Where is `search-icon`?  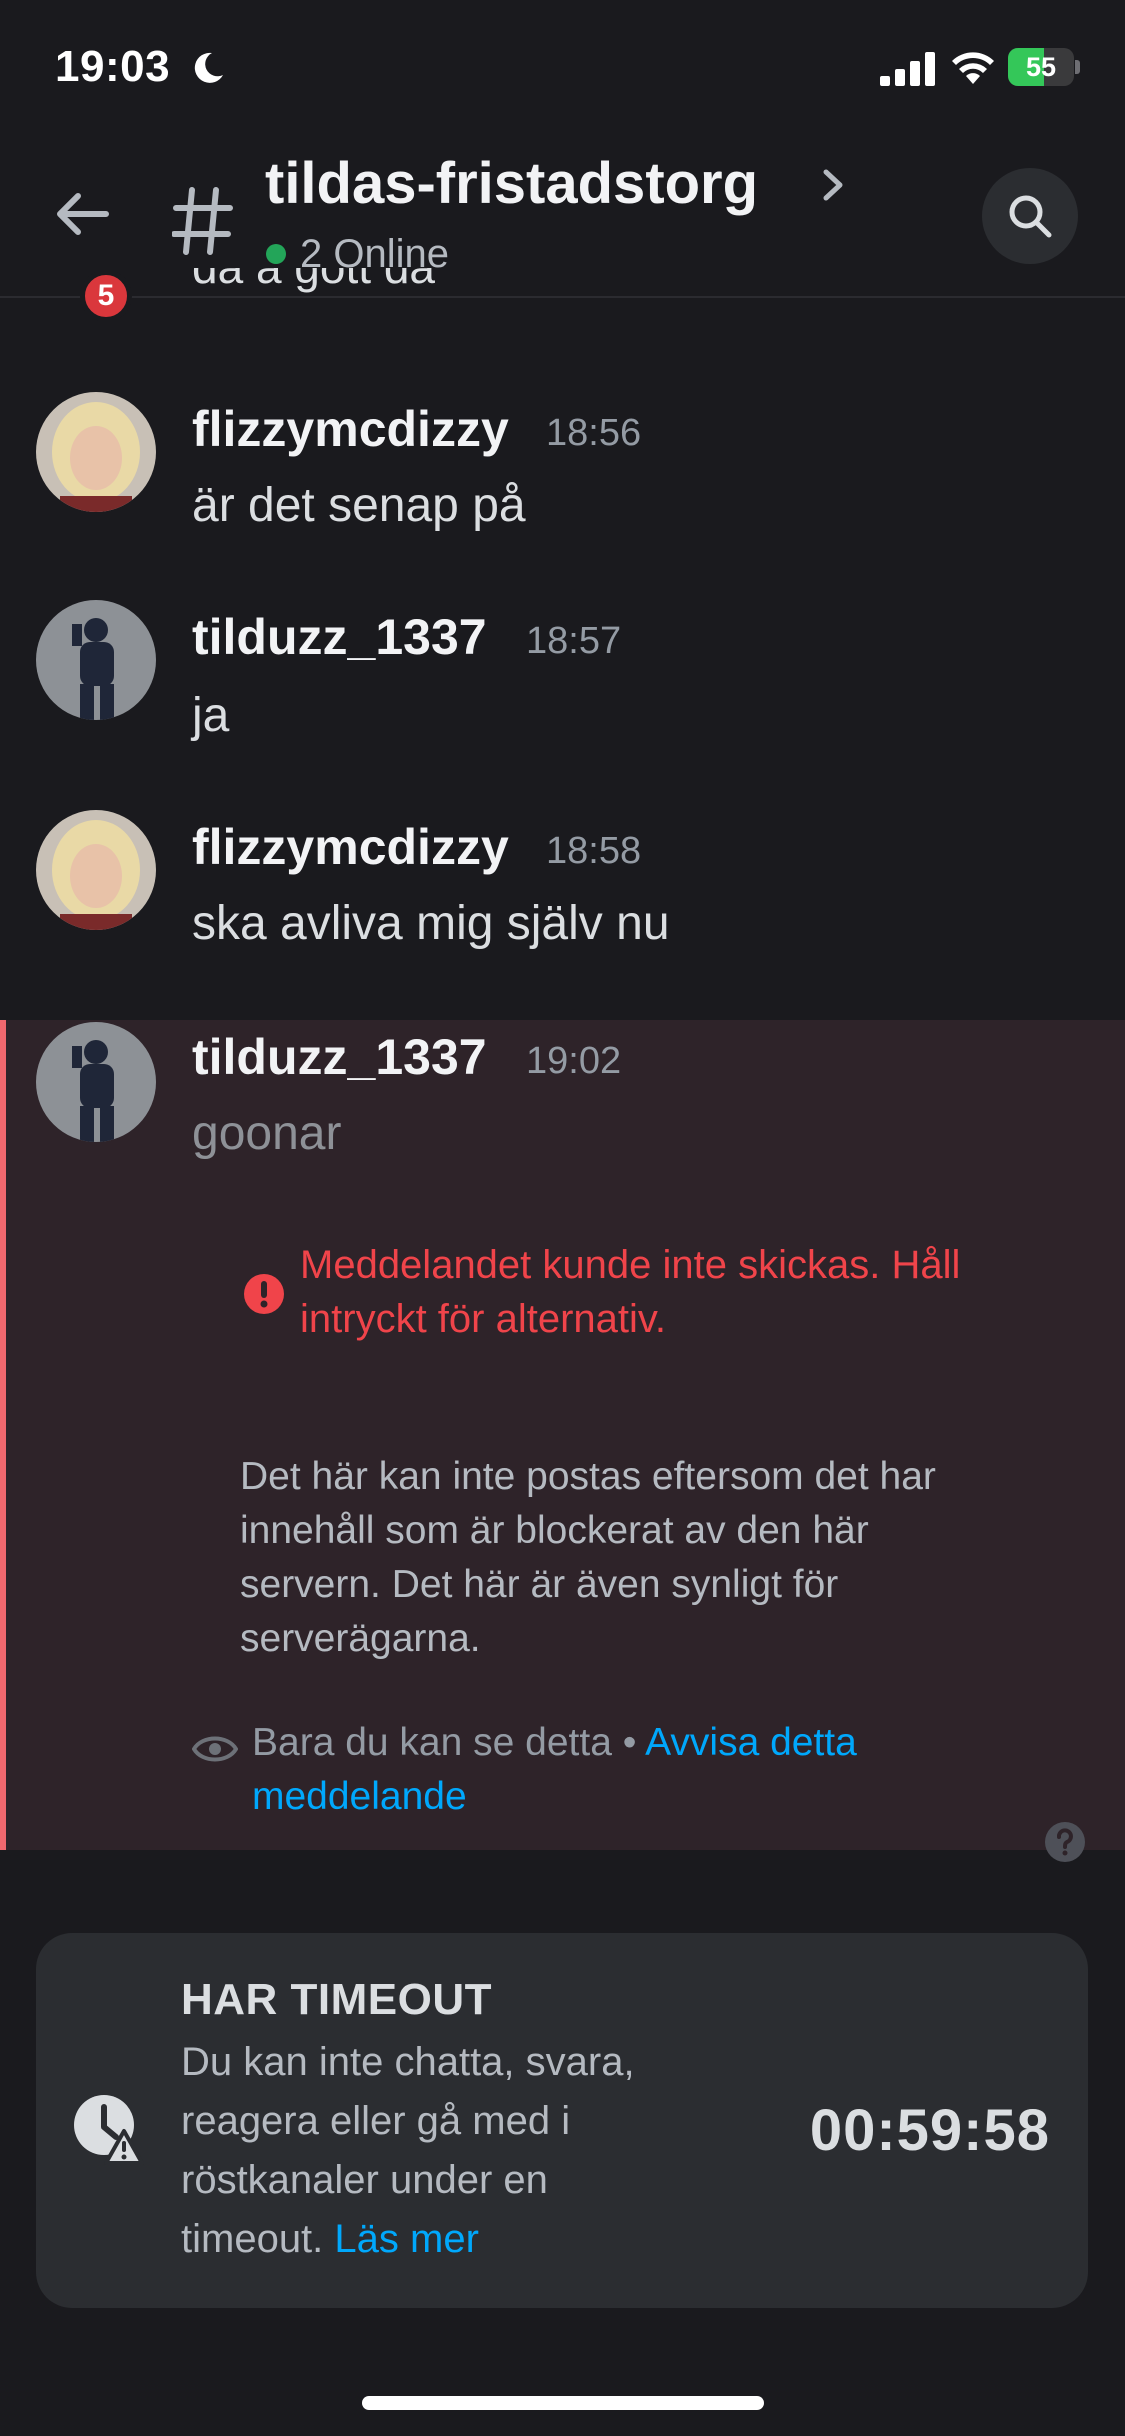 search-icon is located at coordinates (1030, 216).